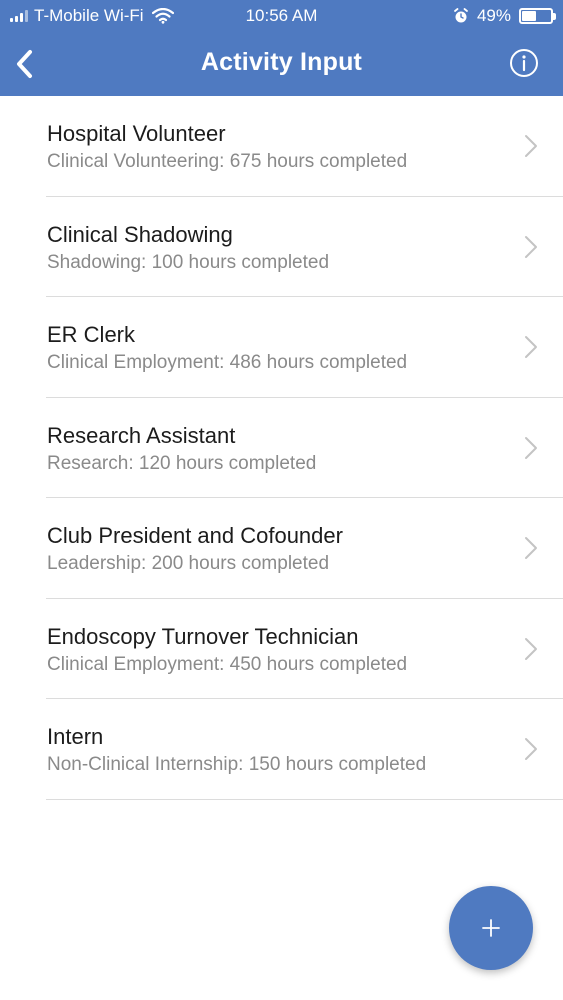  Describe the element at coordinates (141, 435) in the screenshot. I see `activity-title: Research Assistant` at that location.